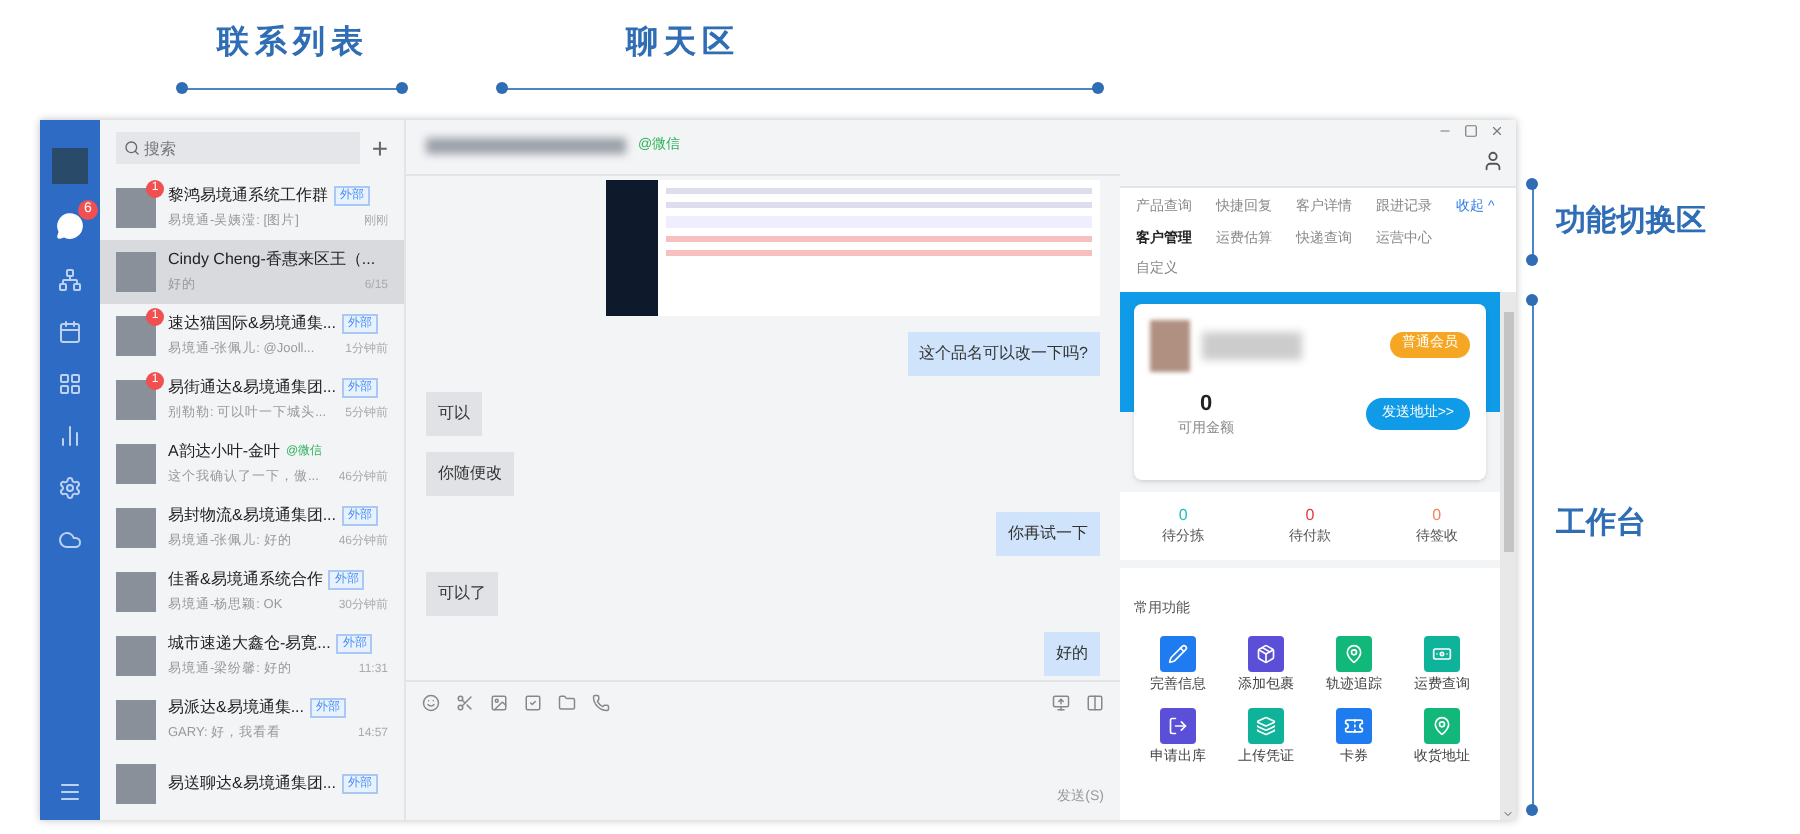  I want to click on minimize-icon, so click(1445, 131).